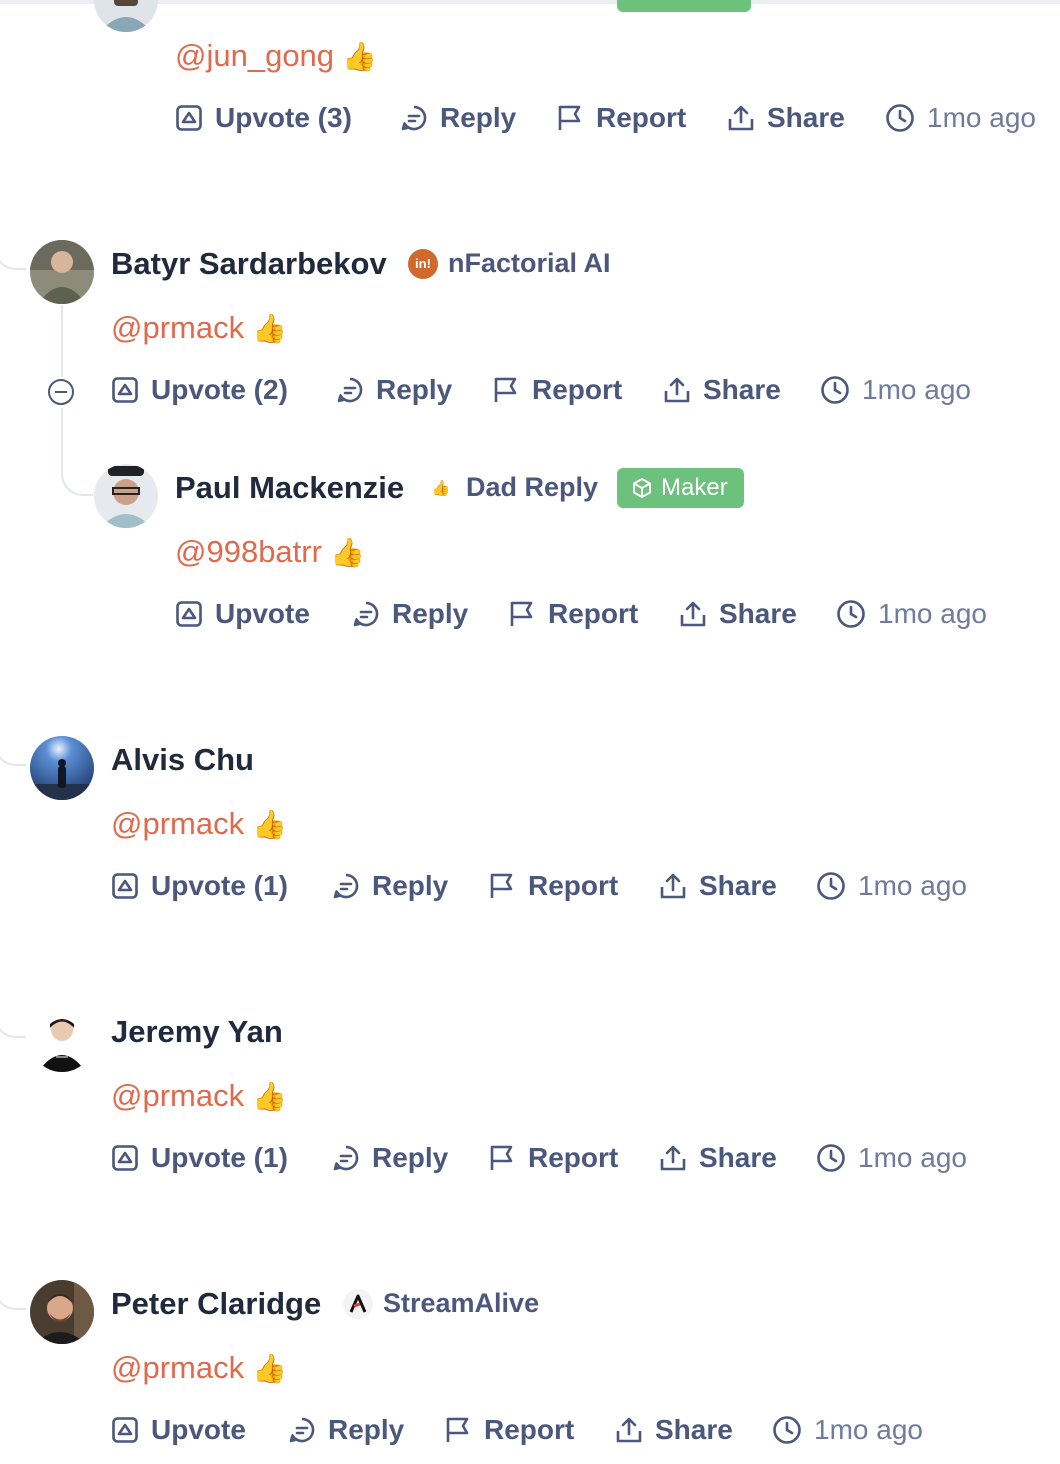 The height and width of the screenshot is (1464, 1060). What do you see at coordinates (248, 552) in the screenshot?
I see `mention-link: @998batrr` at bounding box center [248, 552].